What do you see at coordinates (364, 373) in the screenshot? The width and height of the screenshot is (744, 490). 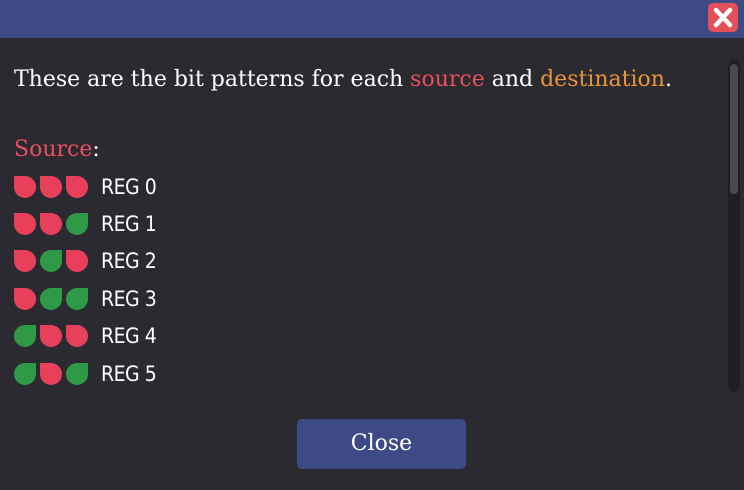 I see `register-row: REG 5` at bounding box center [364, 373].